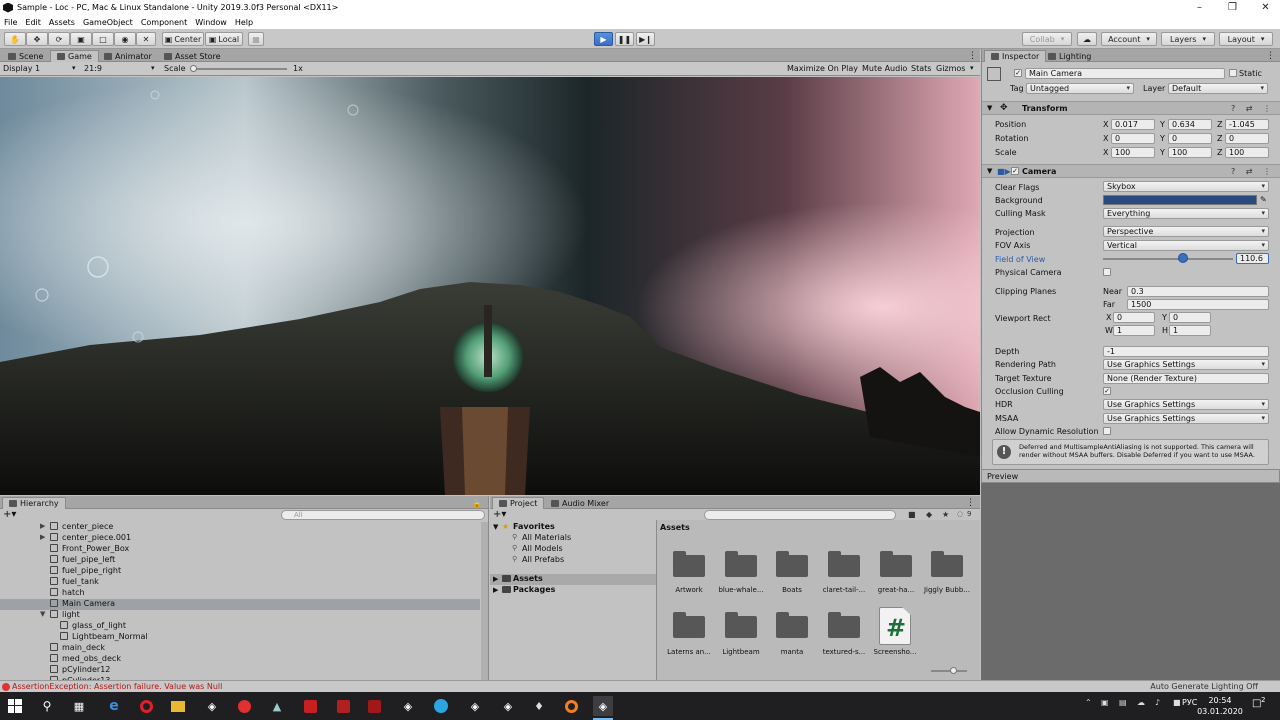 This screenshot has width=1280, height=720. What do you see at coordinates (950, 68) in the screenshot?
I see `gizmos-dropdown: Gizmos` at bounding box center [950, 68].